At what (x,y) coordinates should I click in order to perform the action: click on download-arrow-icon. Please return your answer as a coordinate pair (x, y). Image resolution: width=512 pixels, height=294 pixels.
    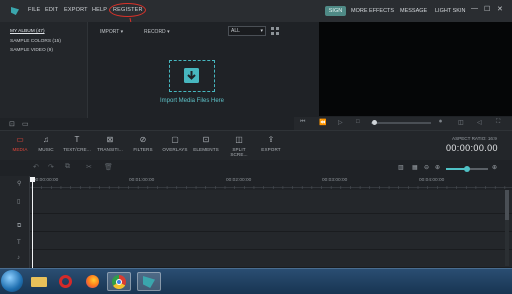
    Looking at the image, I should click on (191, 75).